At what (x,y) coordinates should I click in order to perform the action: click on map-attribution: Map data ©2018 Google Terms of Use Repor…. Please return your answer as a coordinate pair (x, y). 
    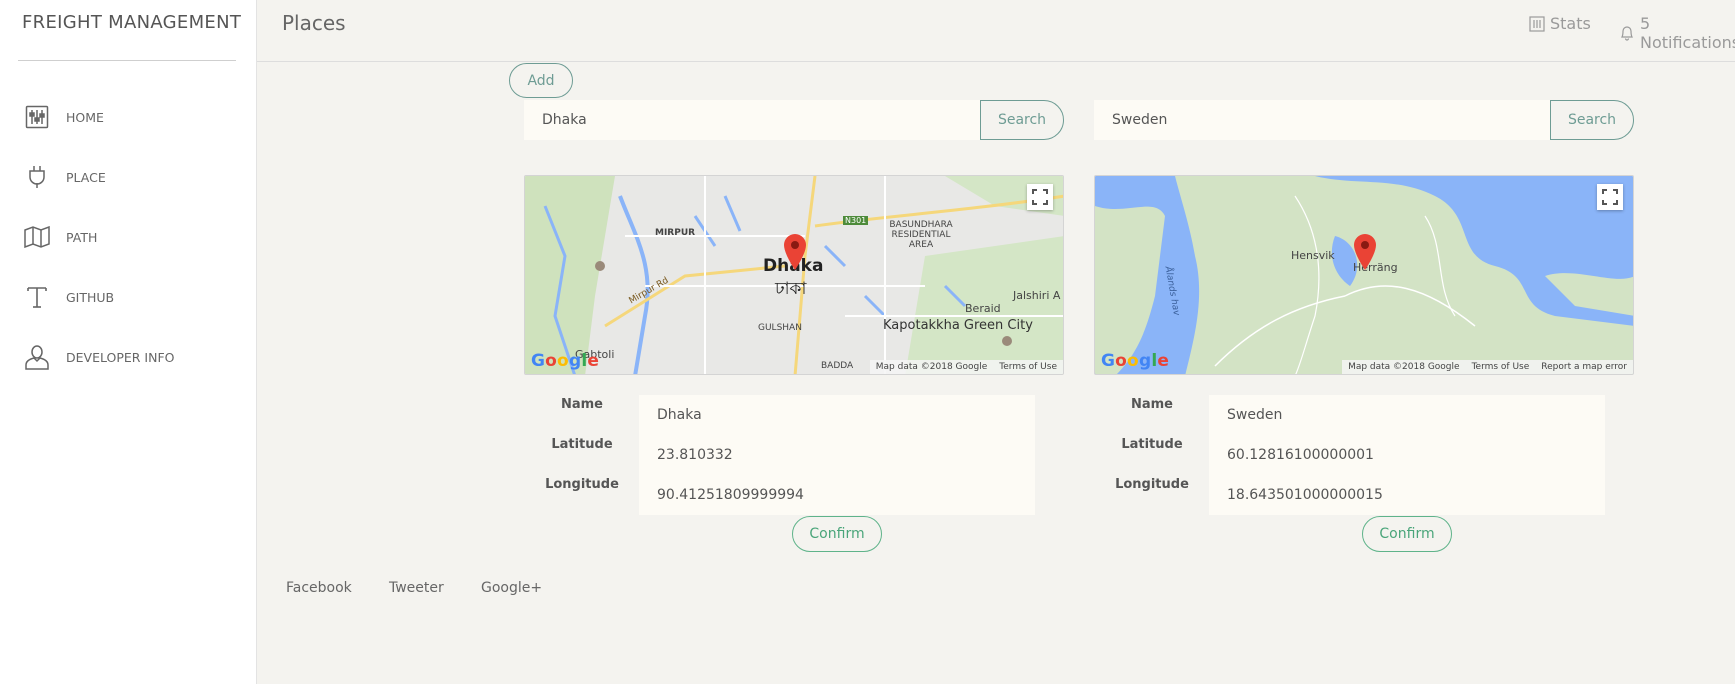
    Looking at the image, I should click on (1487, 367).